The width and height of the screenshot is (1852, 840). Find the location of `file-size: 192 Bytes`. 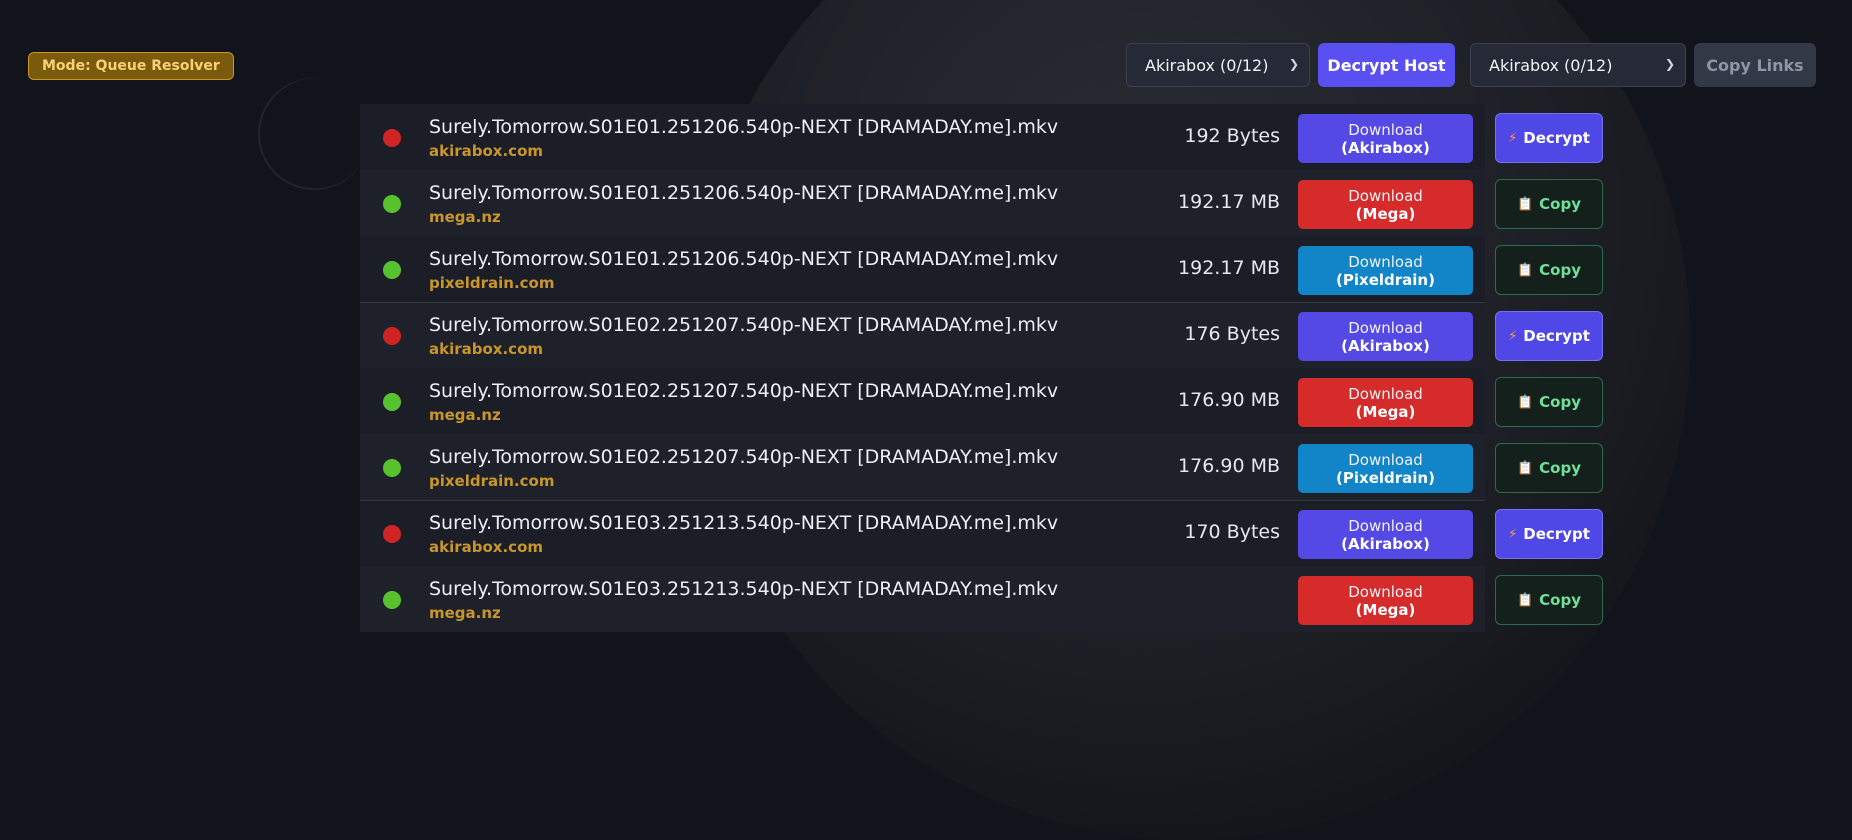

file-size: 192 Bytes is located at coordinates (1232, 136).